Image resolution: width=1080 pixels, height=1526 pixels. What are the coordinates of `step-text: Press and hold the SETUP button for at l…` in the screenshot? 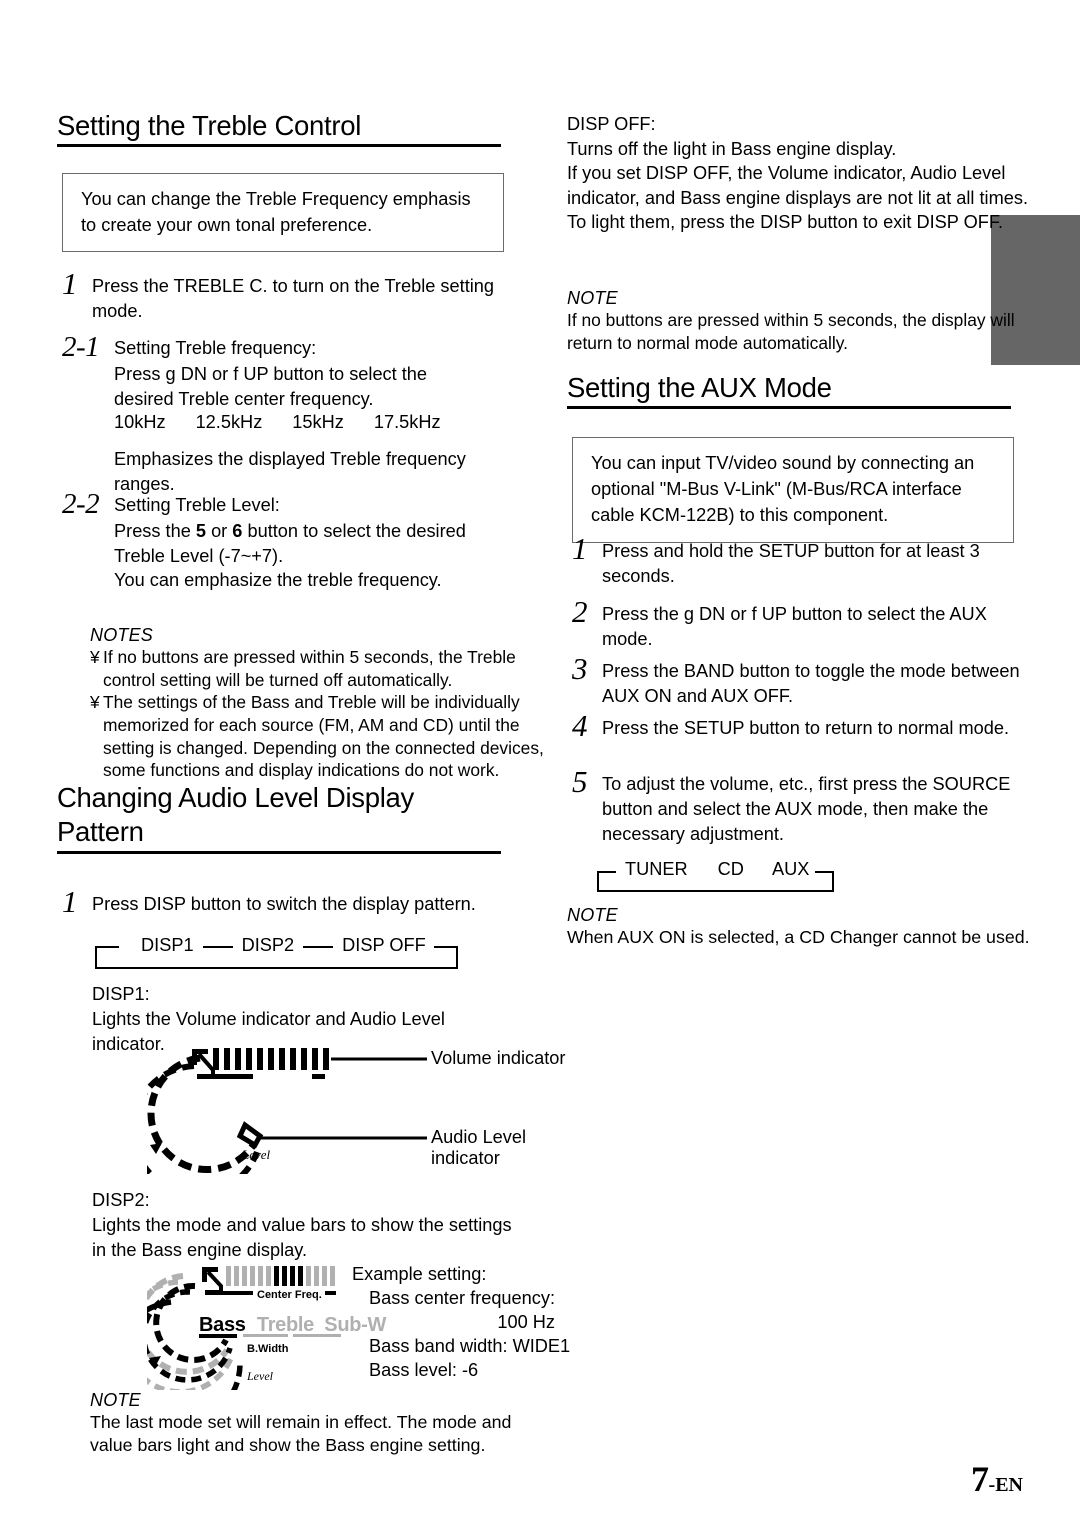 It's located at (791, 563).